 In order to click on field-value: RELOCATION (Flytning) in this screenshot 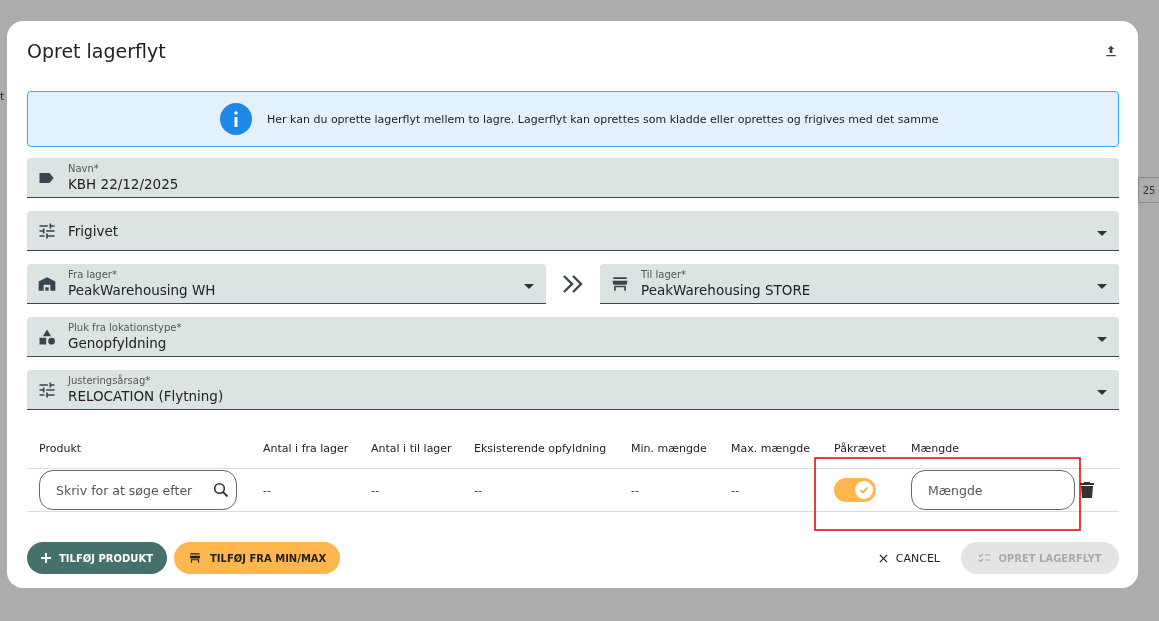, I will do `click(146, 395)`.